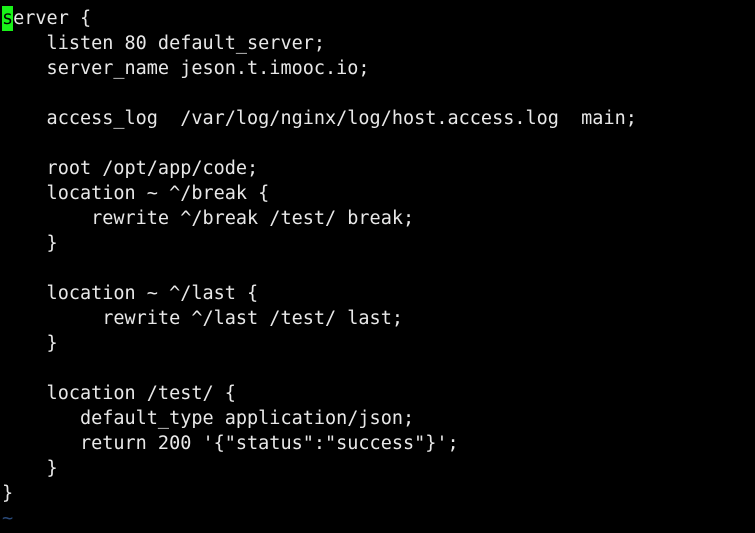  I want to click on code-line: location /test/ {, so click(377, 393).